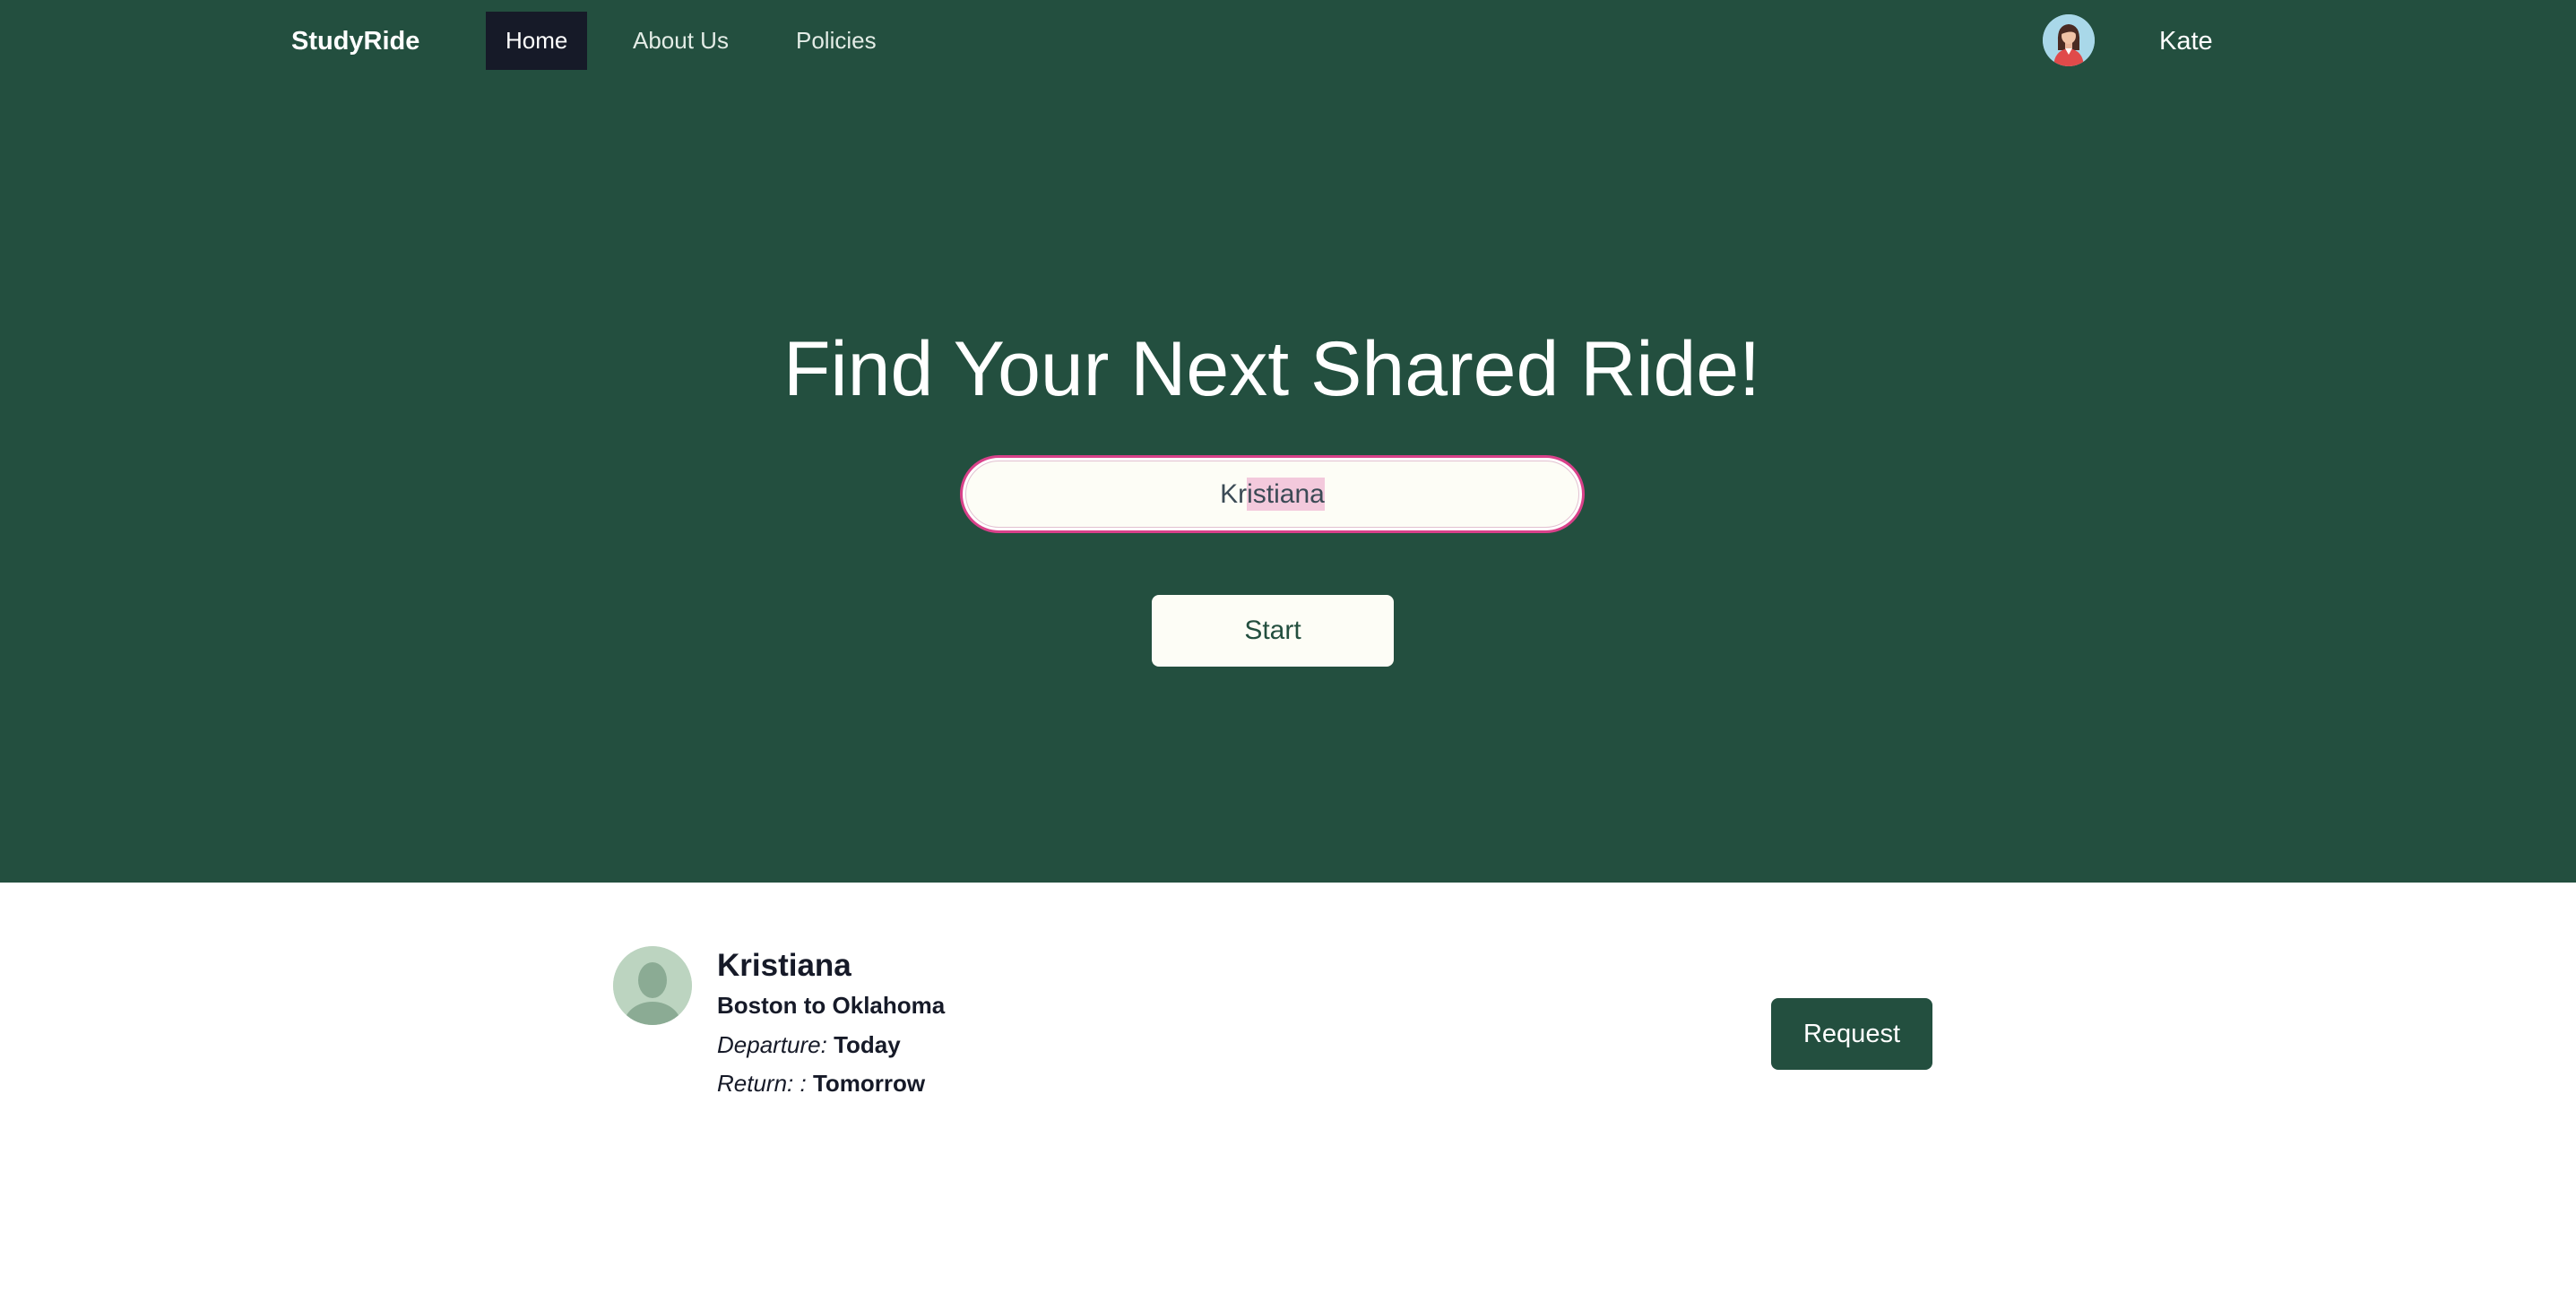 Image resolution: width=2576 pixels, height=1292 pixels. I want to click on nav-item-about-us: About Us, so click(680, 41).